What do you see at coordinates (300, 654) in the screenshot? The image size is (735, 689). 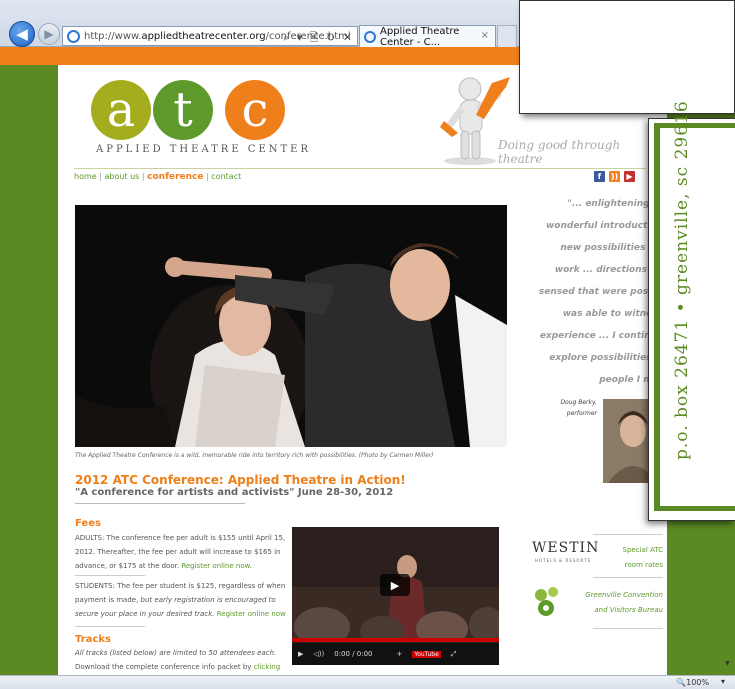 I see `play-icon: ▶` at bounding box center [300, 654].